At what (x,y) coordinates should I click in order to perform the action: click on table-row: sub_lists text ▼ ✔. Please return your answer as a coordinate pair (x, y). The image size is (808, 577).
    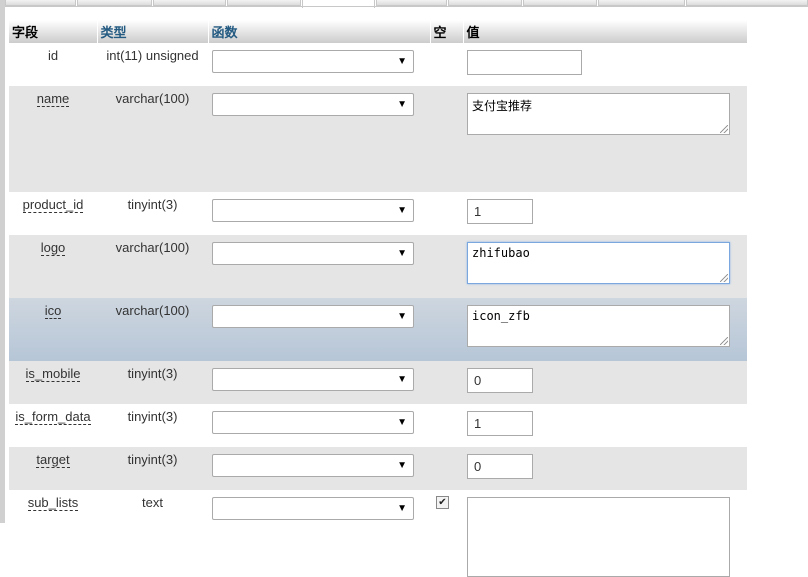
    Looking at the image, I should click on (378, 533).